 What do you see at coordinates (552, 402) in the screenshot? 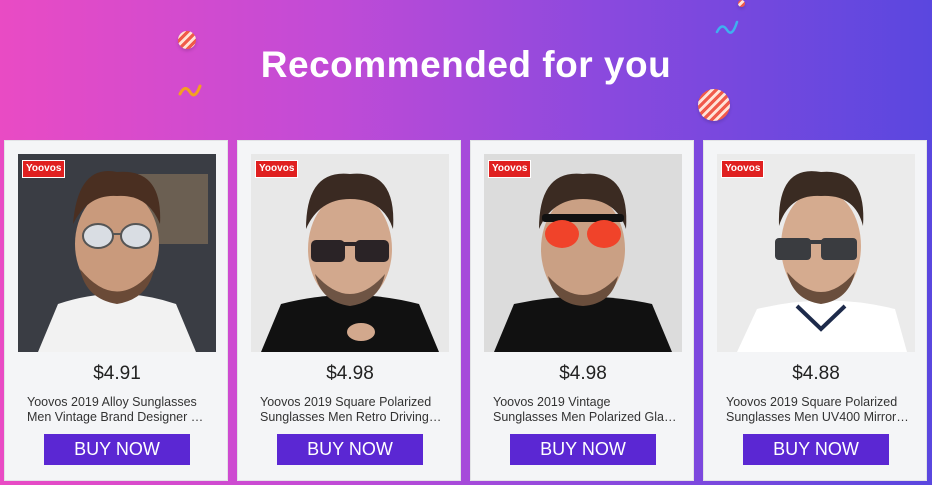
I see `product-name-line: Yoovos 2019 Vintage` at bounding box center [552, 402].